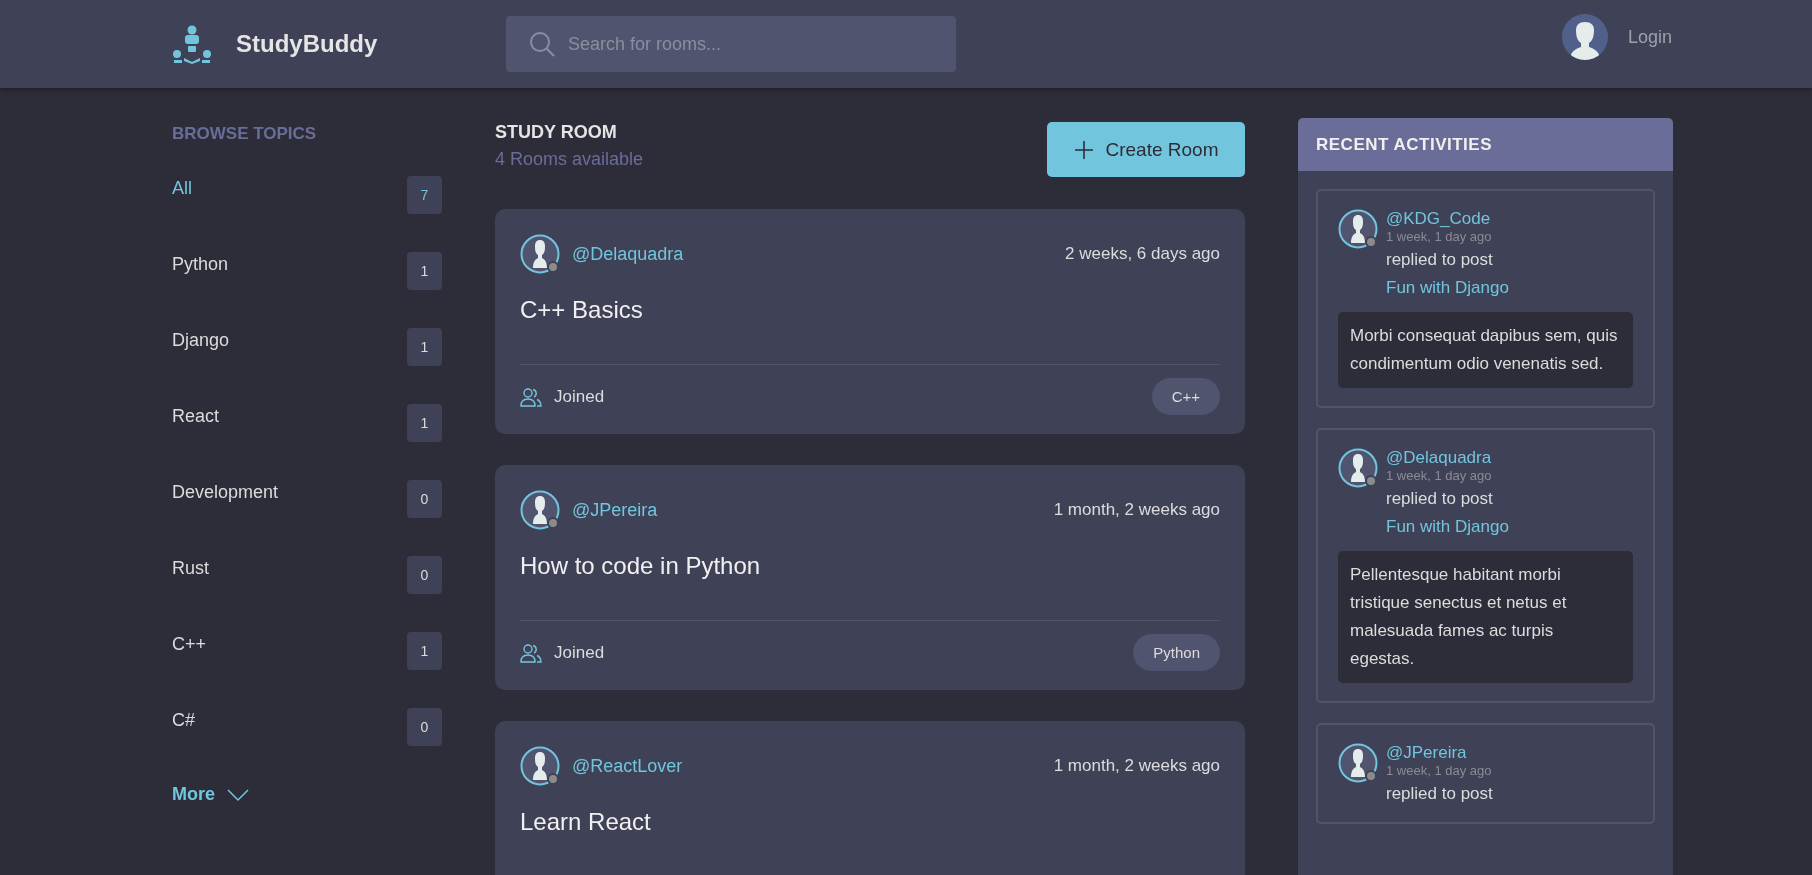 The height and width of the screenshot is (875, 1812). I want to click on browse-topics-heading: BROWSE TOPICS, so click(245, 134).